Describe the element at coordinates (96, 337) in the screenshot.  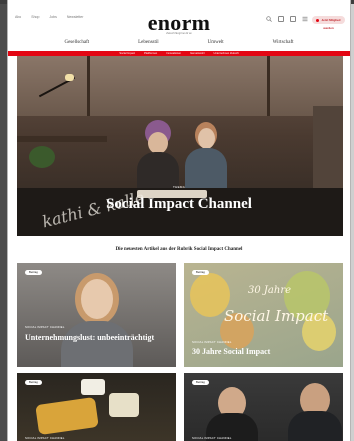
I see `card-title: Unternehmungslust: unbeeinträchtigt` at that location.